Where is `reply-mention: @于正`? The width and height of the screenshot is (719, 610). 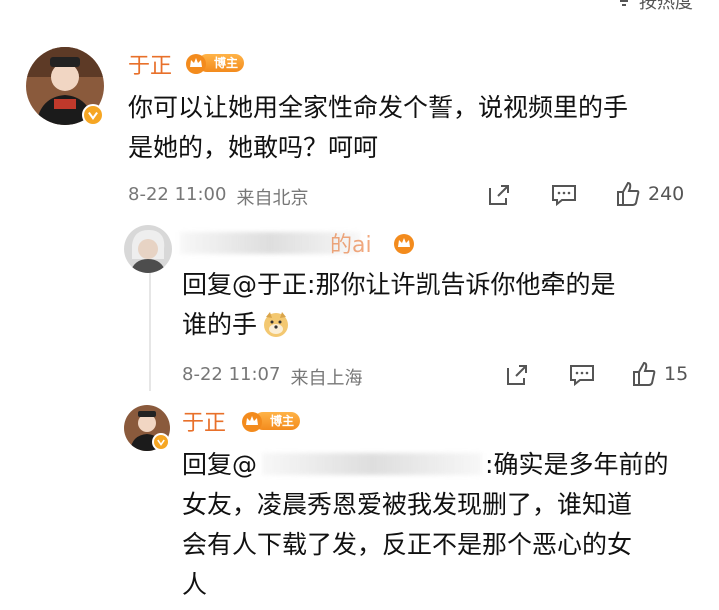
reply-mention: @于正 is located at coordinates (269, 284).